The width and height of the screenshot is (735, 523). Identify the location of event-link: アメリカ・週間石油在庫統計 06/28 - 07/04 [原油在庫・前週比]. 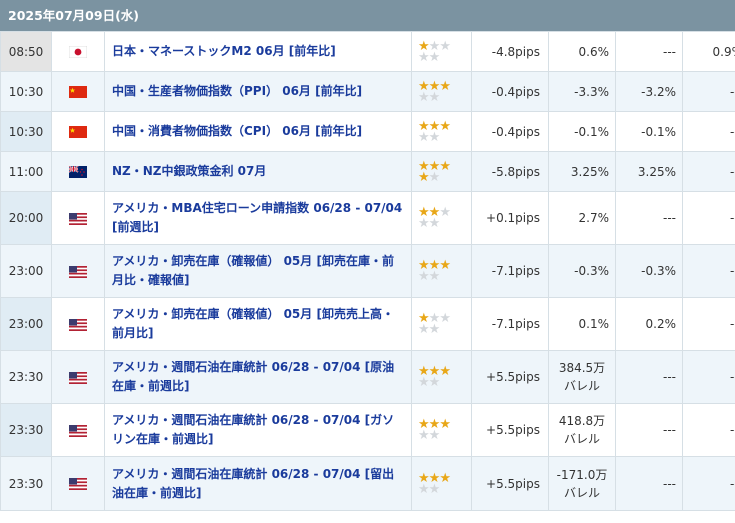
(258, 377).